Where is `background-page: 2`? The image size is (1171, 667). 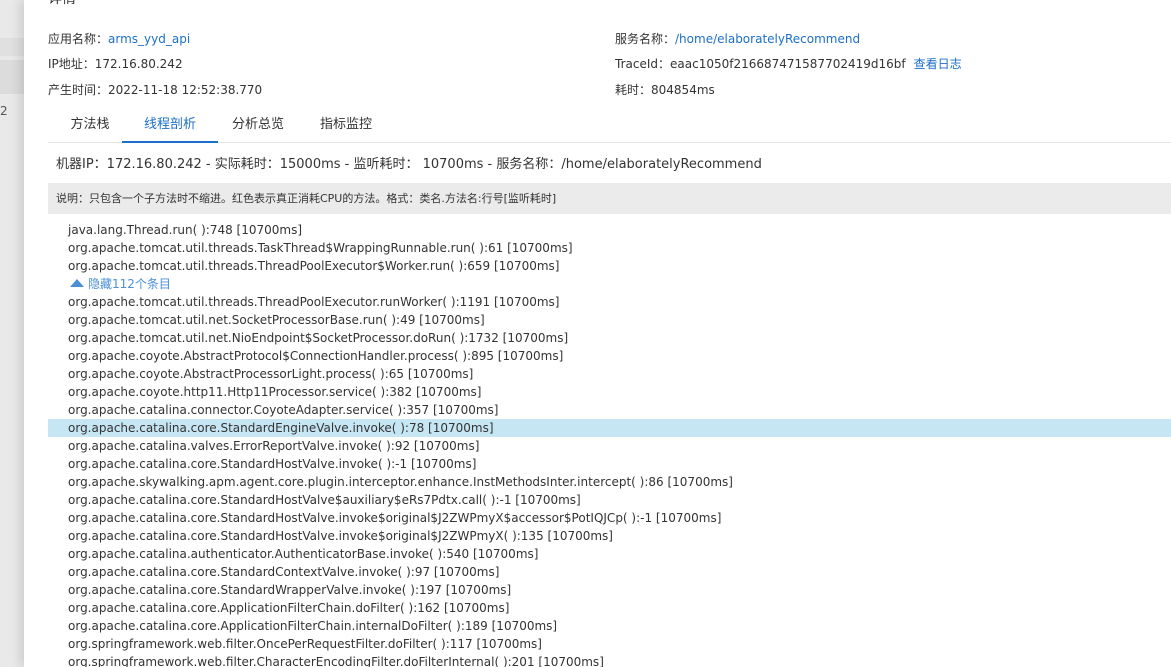
background-page: 2 is located at coordinates (12, 333).